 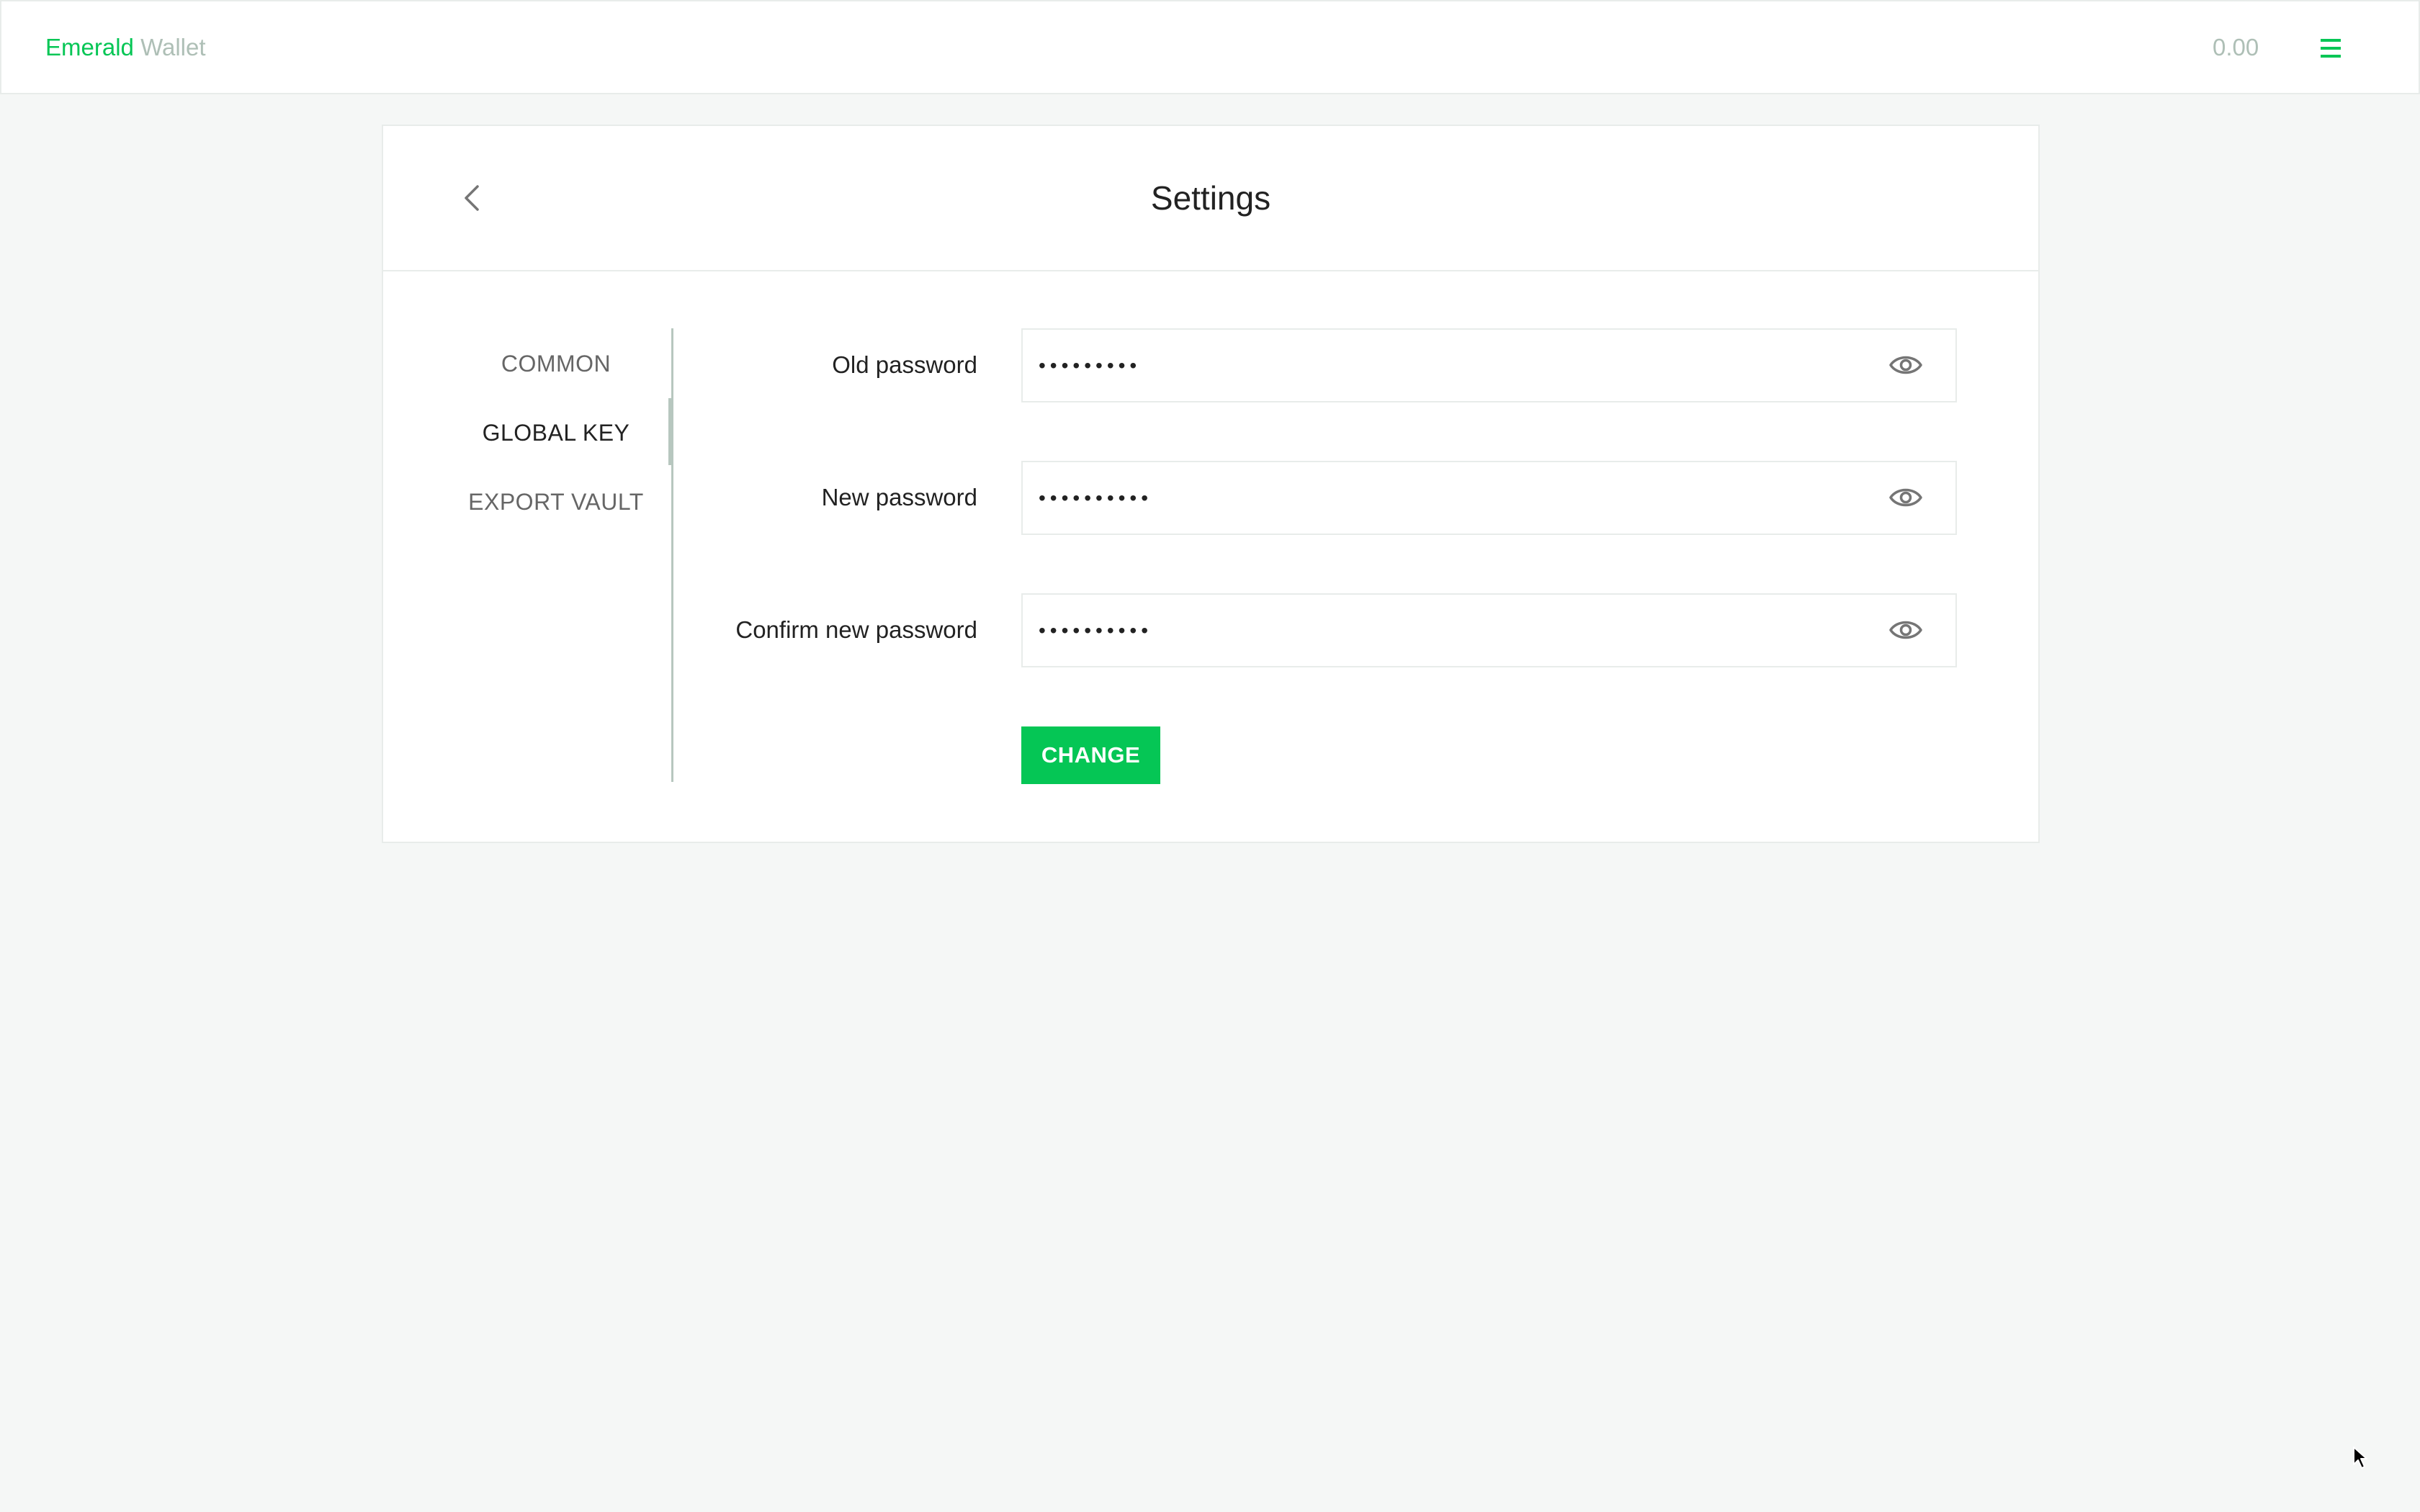 What do you see at coordinates (556, 432) in the screenshot?
I see `sidebar-item-global-key: GLOBAL KEY` at bounding box center [556, 432].